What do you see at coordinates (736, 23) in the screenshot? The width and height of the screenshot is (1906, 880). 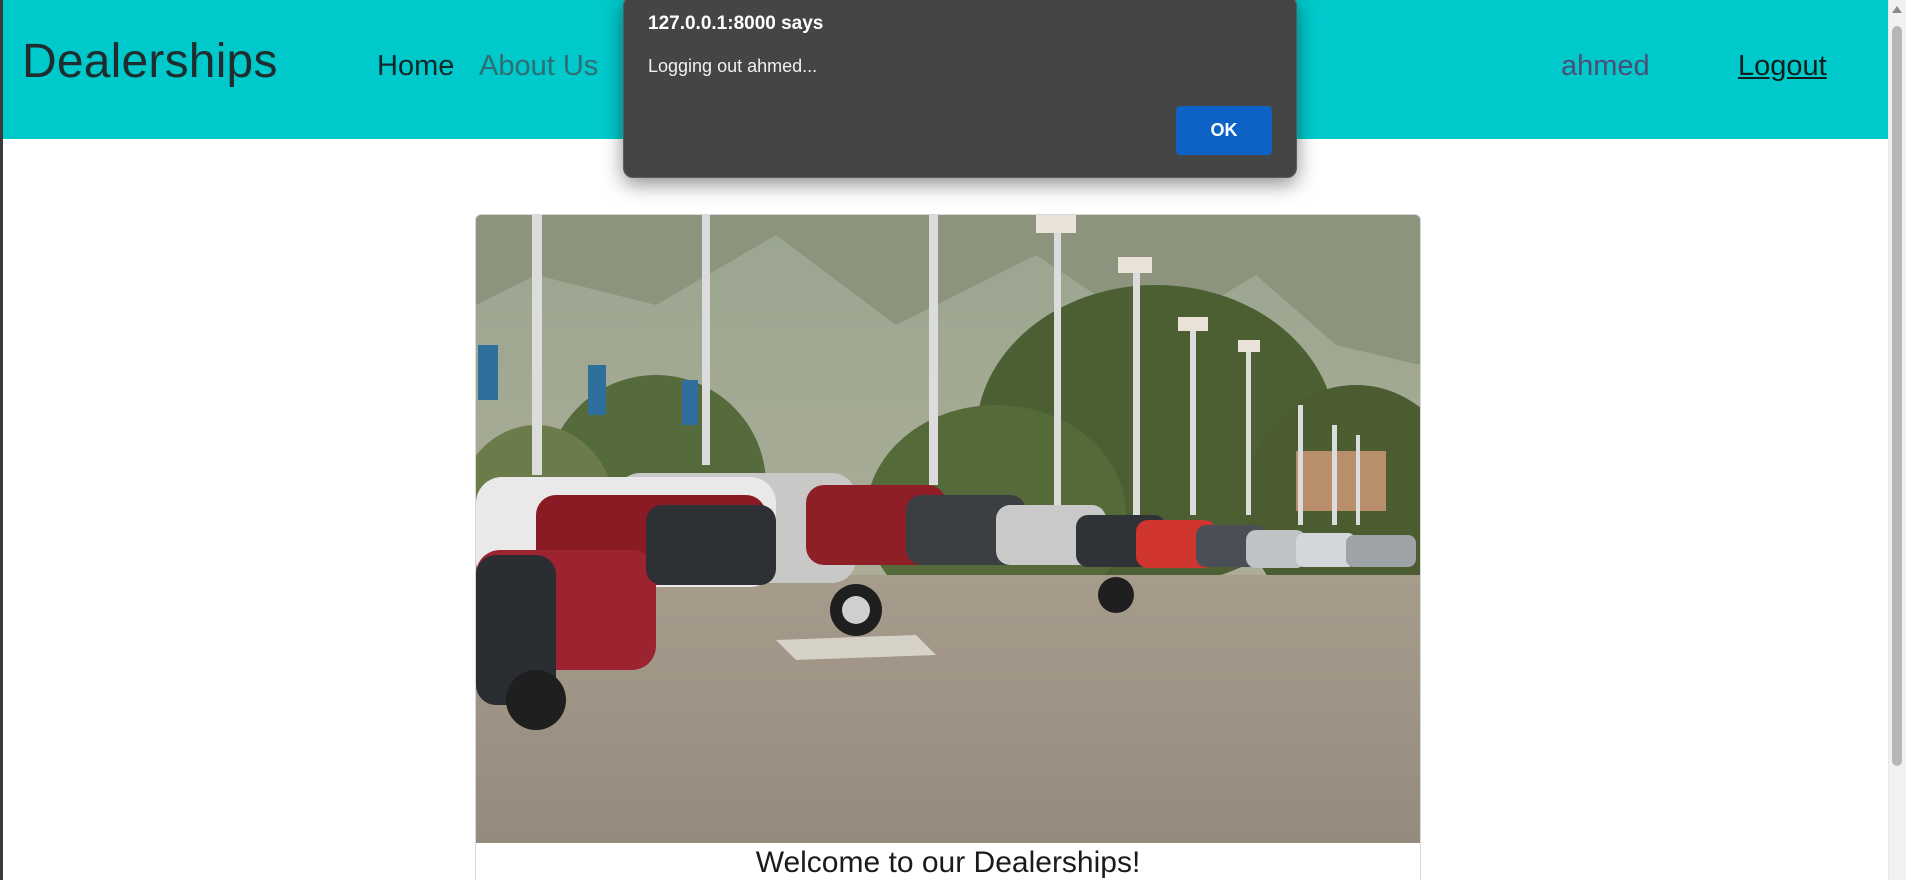 I see `dialog-origin-title: 127.0.0.1:8000 says` at bounding box center [736, 23].